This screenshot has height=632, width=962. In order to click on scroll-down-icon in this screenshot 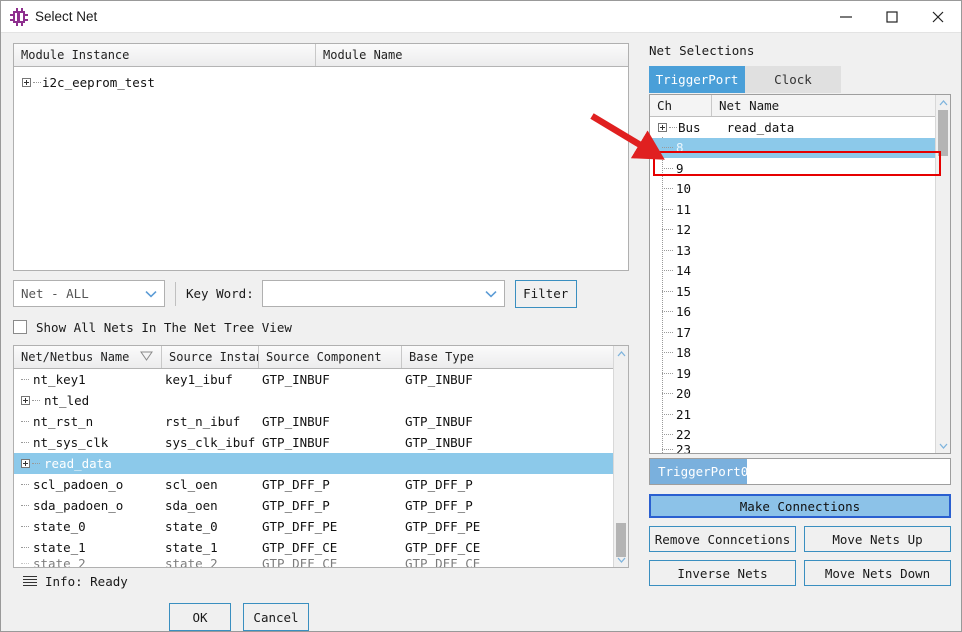, I will do `click(943, 445)`.